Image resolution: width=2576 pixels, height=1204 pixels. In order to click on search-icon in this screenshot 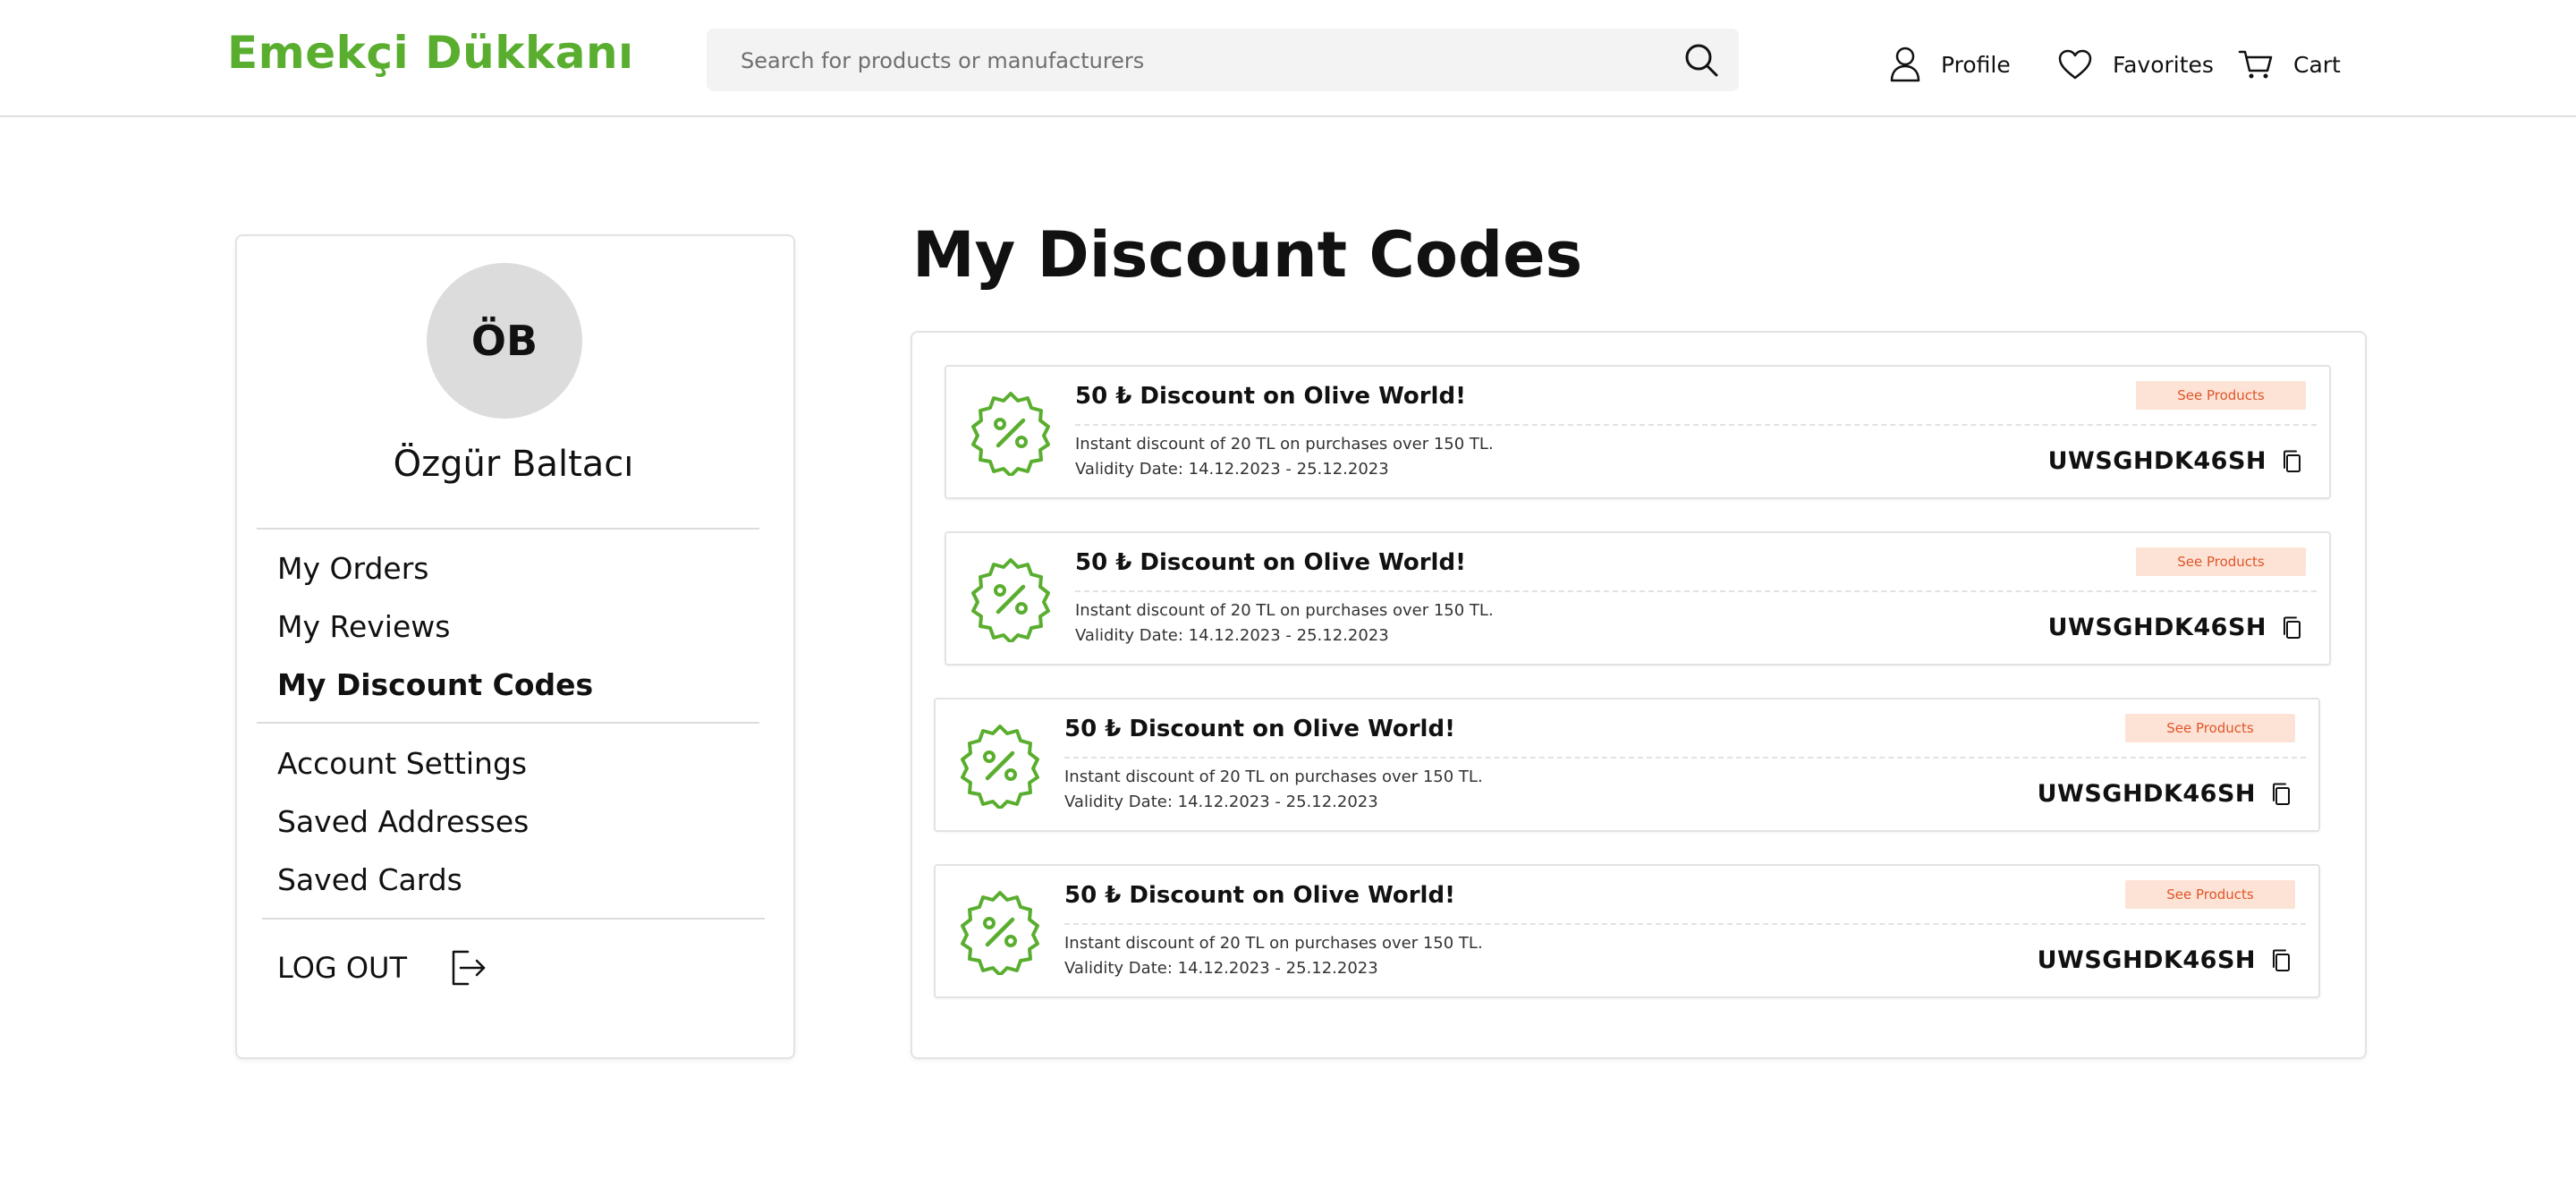, I will do `click(1701, 60)`.